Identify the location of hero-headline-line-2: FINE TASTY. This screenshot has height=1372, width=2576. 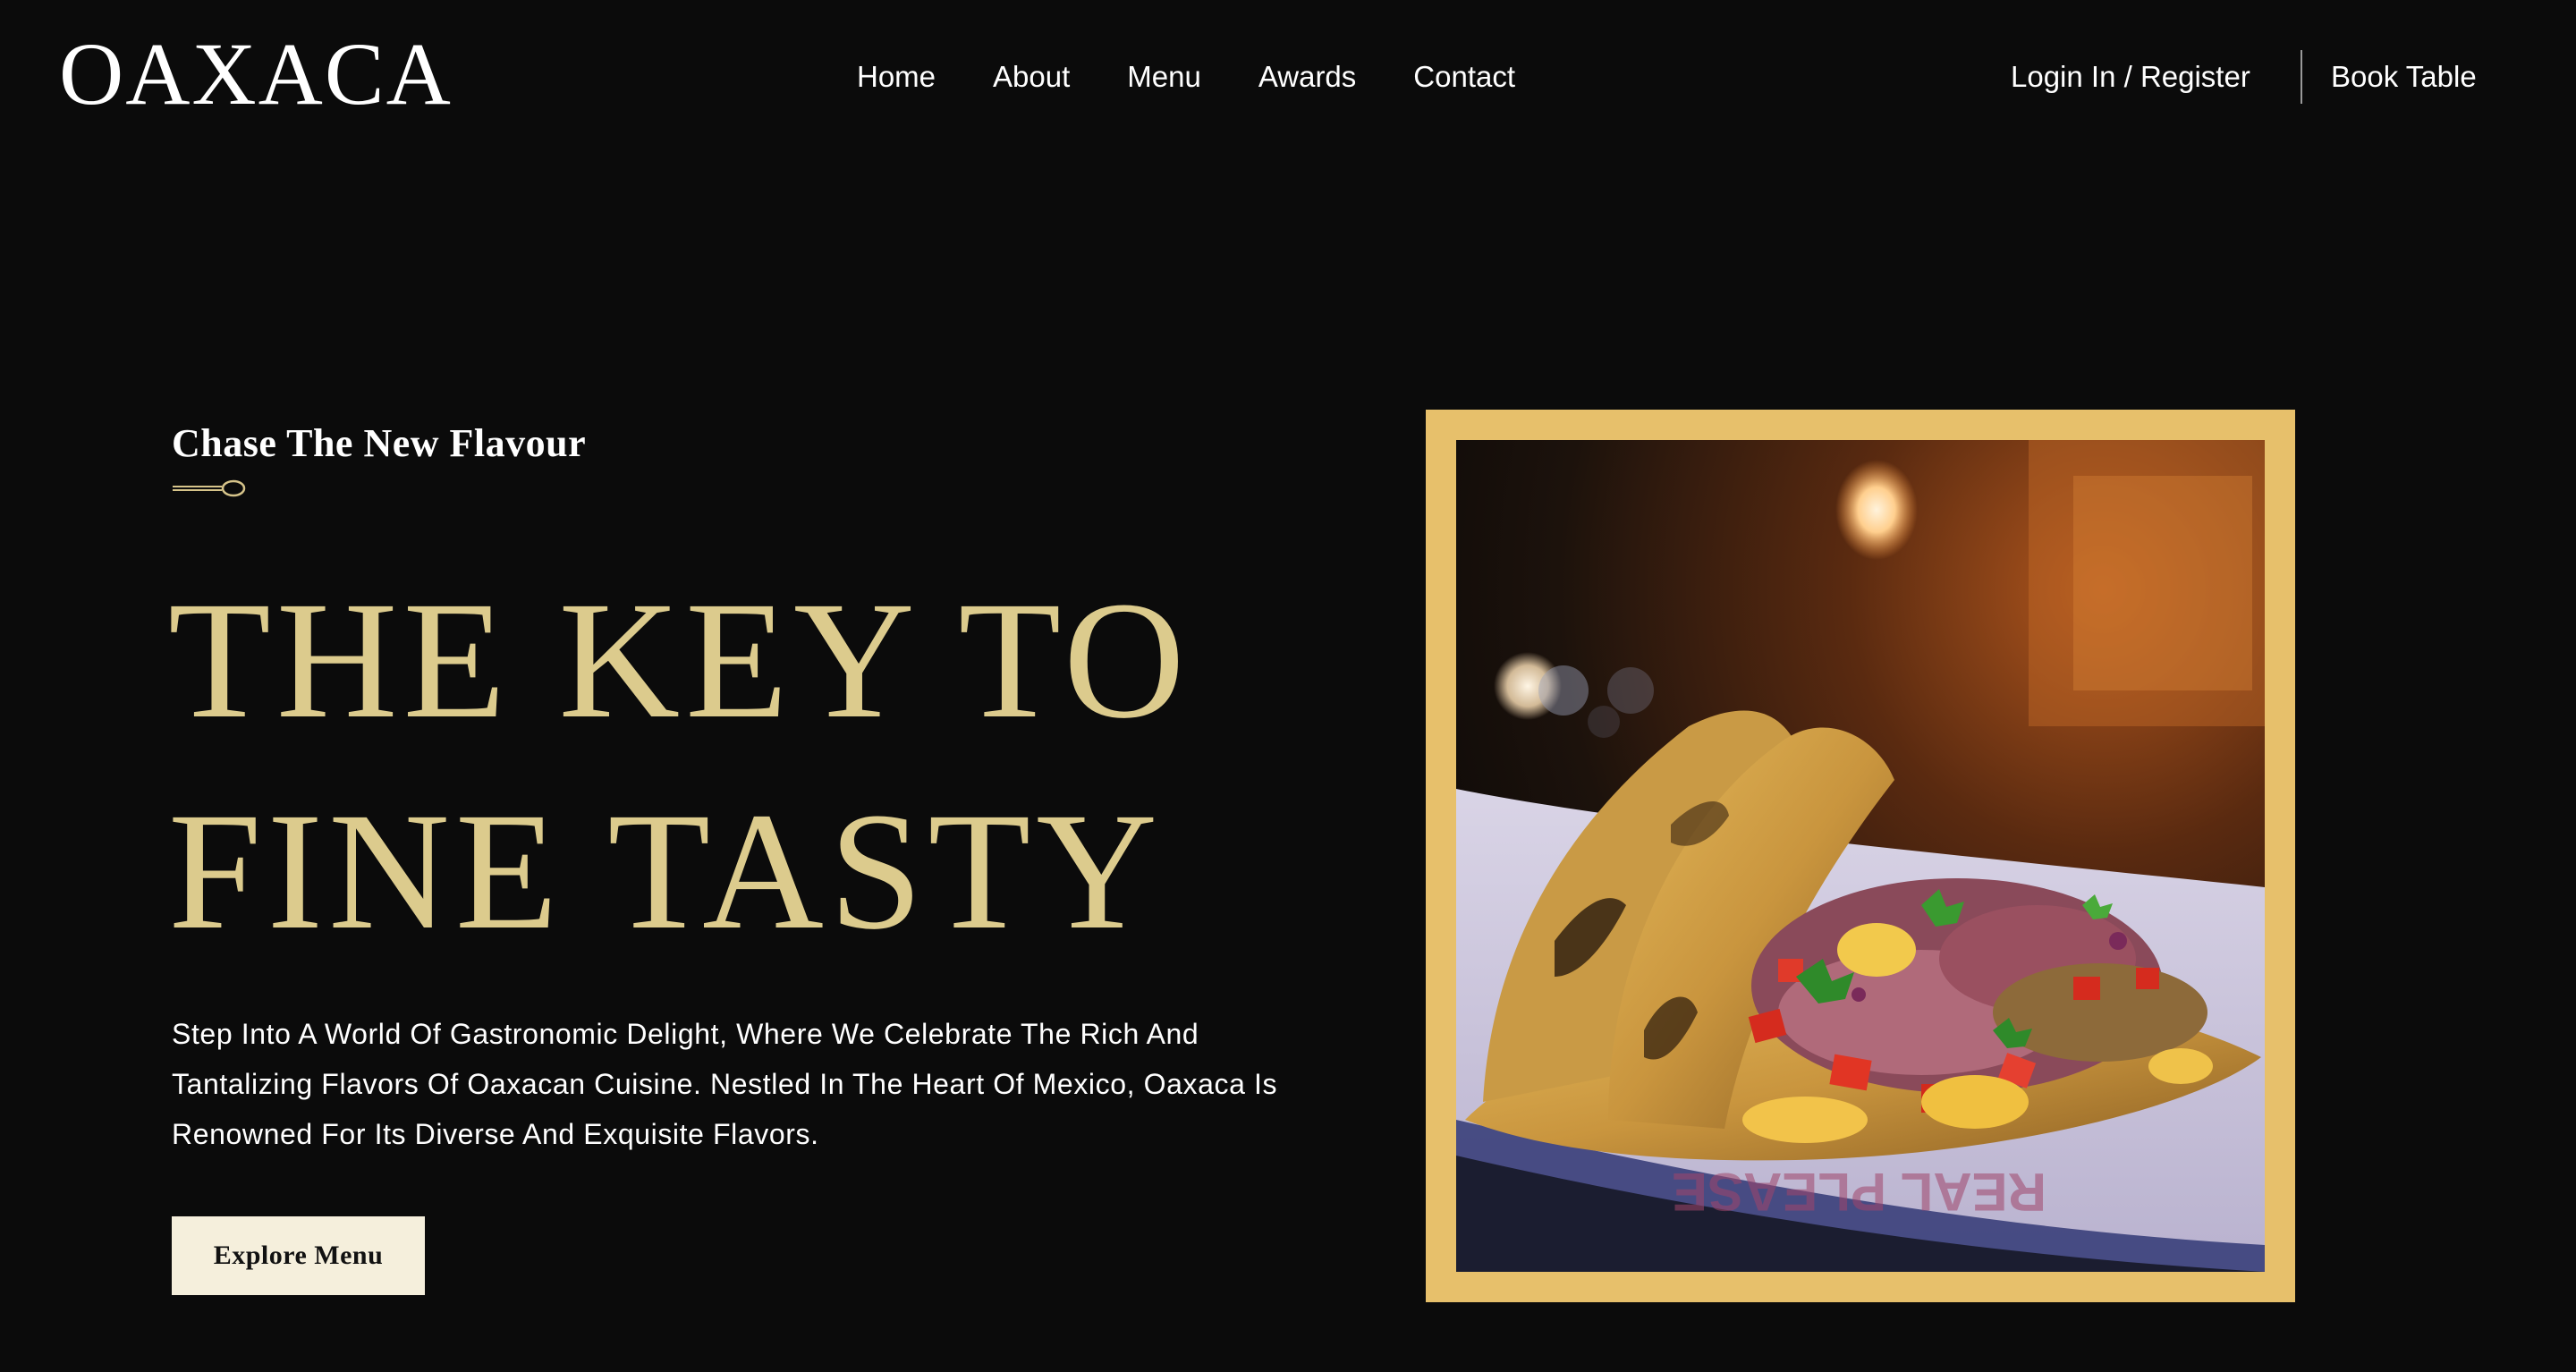
(666, 870).